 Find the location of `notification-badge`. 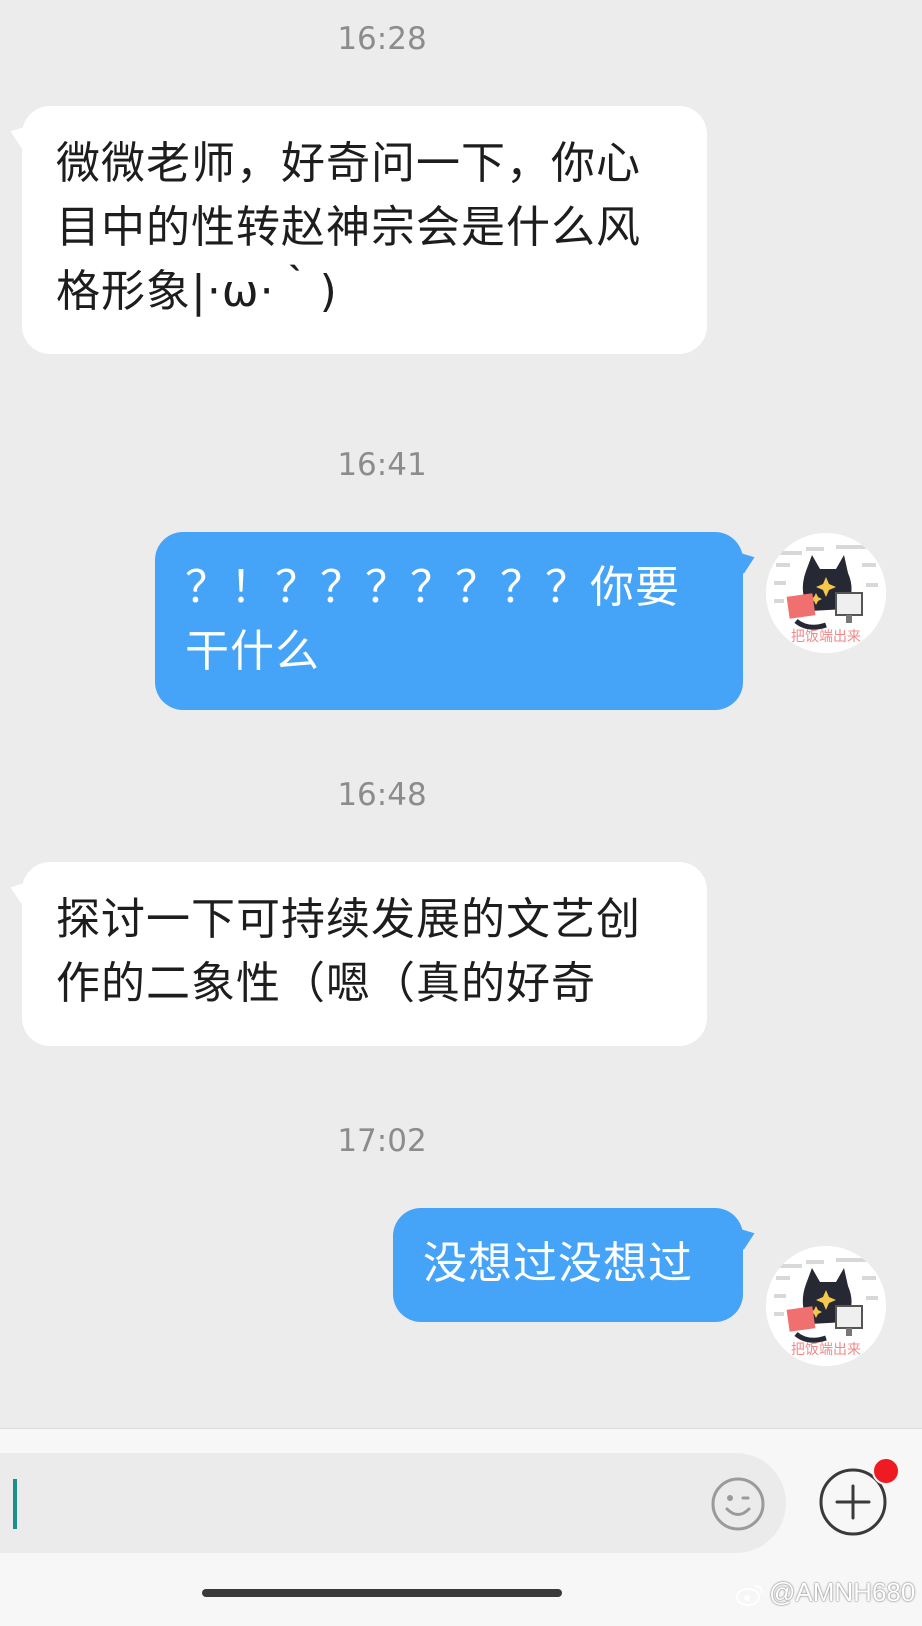

notification-badge is located at coordinates (886, 1471).